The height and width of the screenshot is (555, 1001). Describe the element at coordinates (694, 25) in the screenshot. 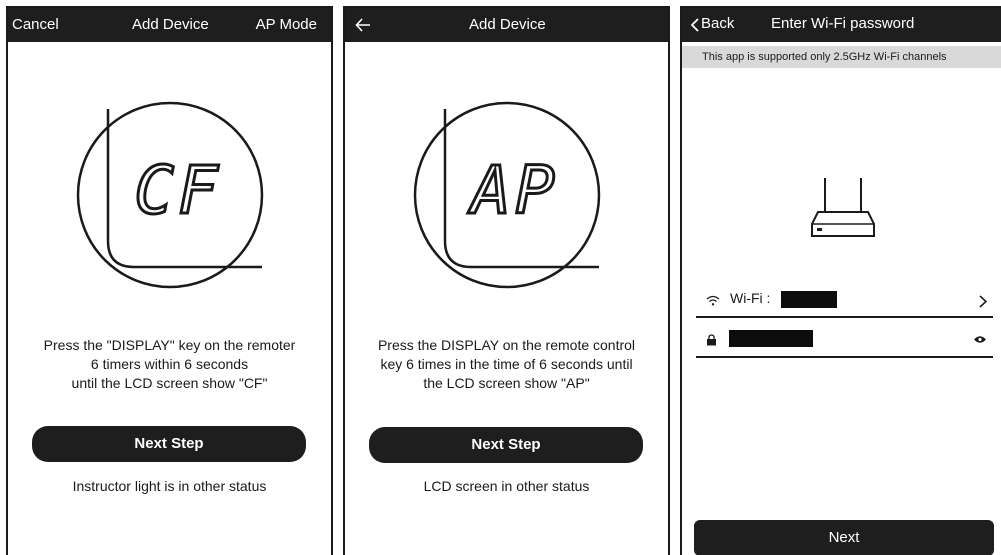

I see `chevron-left-icon` at that location.